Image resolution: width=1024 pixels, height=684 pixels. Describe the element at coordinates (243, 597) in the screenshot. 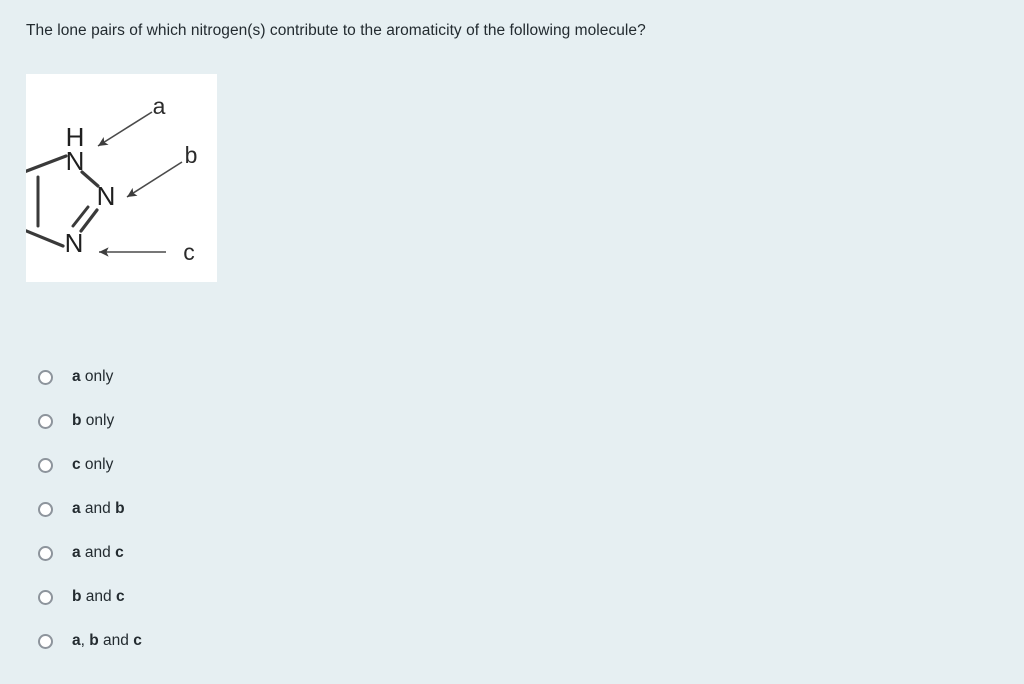

I see `option-b-and-c: b and c` at that location.